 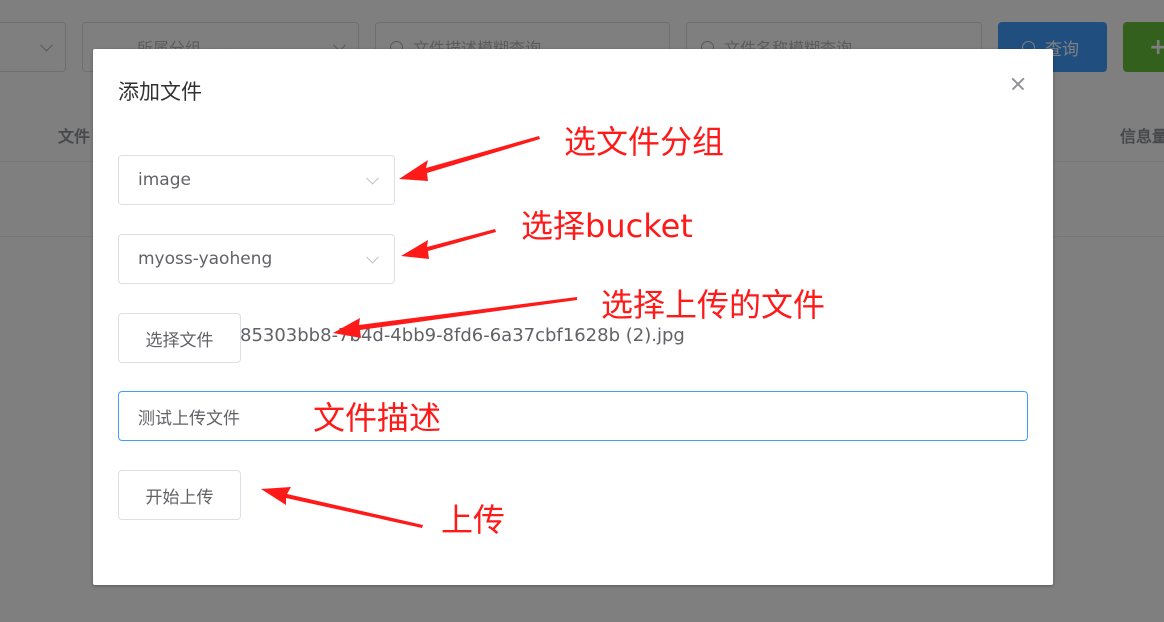 What do you see at coordinates (377, 418) in the screenshot?
I see `annotation-file-description: 文件描述` at bounding box center [377, 418].